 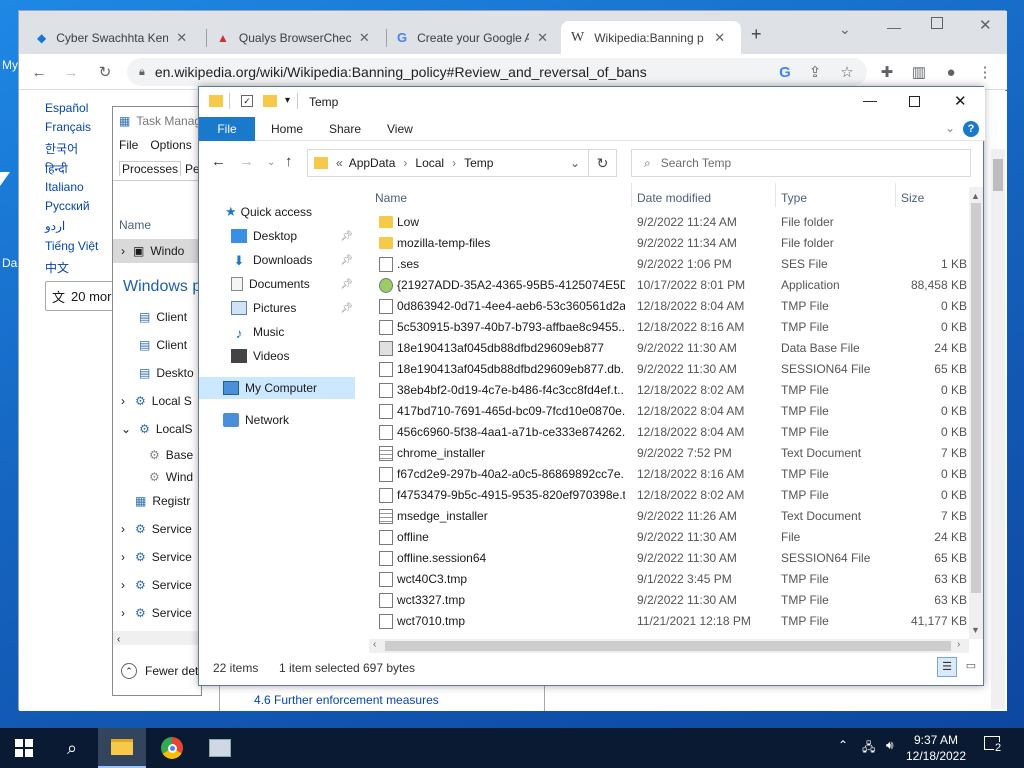 I want to click on search-icon: ⌕, so click(x=72, y=748).